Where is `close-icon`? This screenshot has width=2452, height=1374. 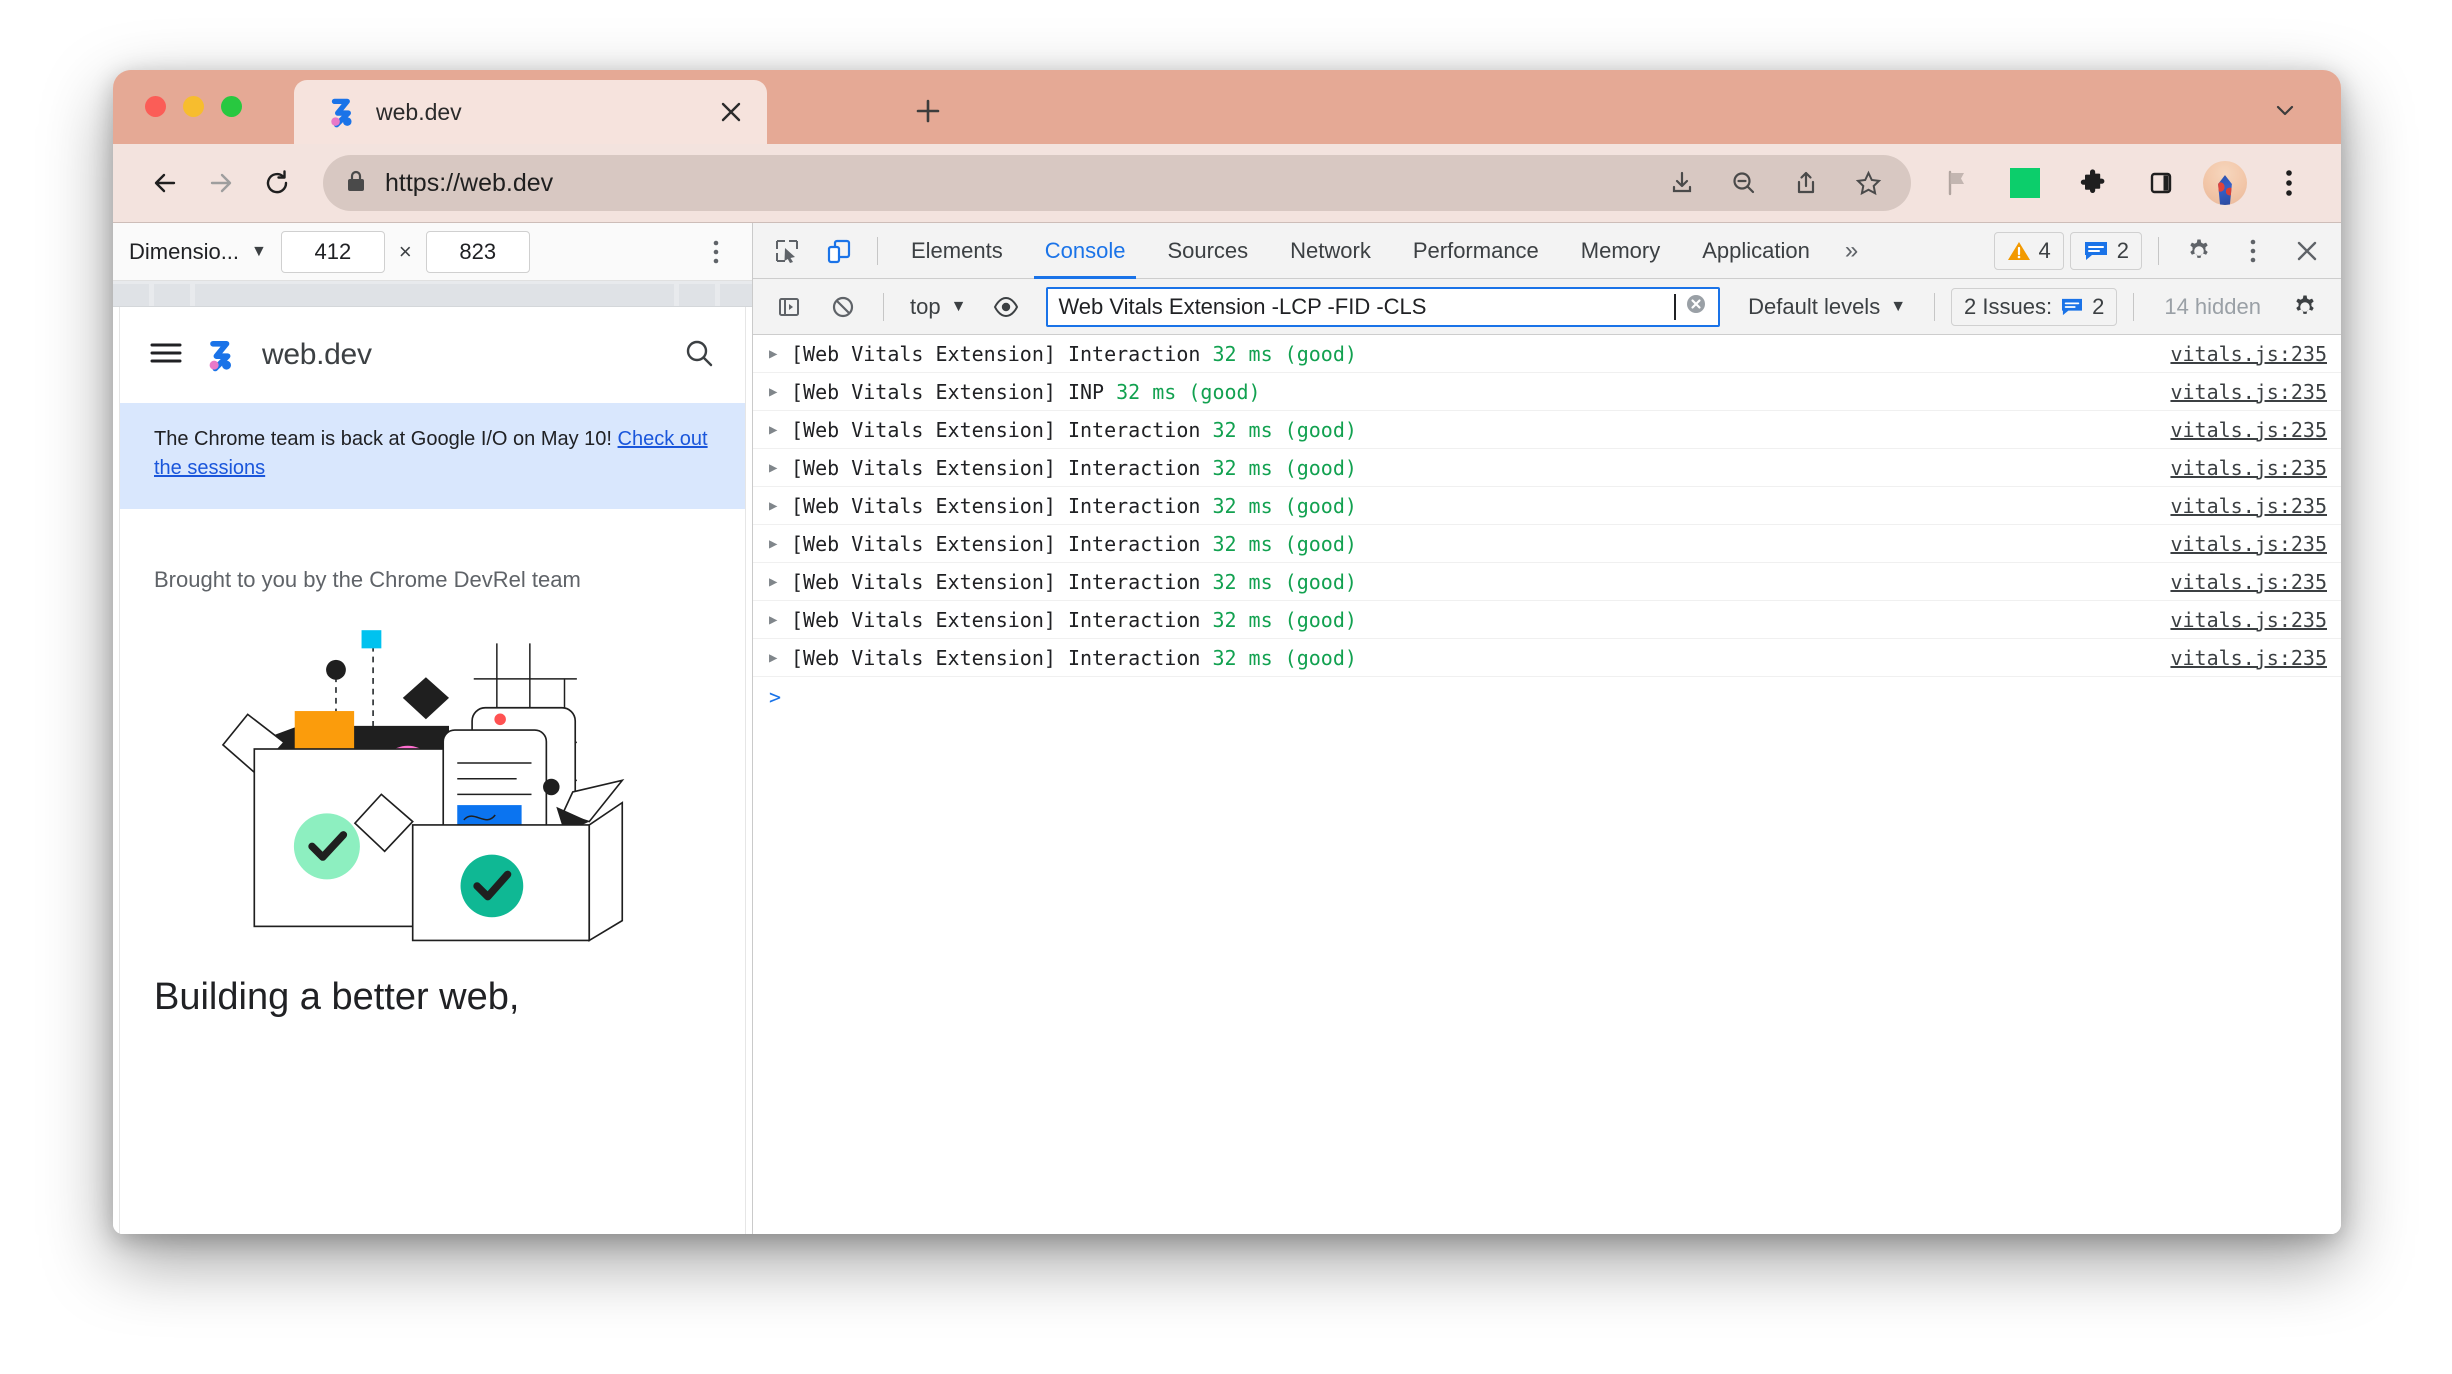 close-icon is located at coordinates (731, 112).